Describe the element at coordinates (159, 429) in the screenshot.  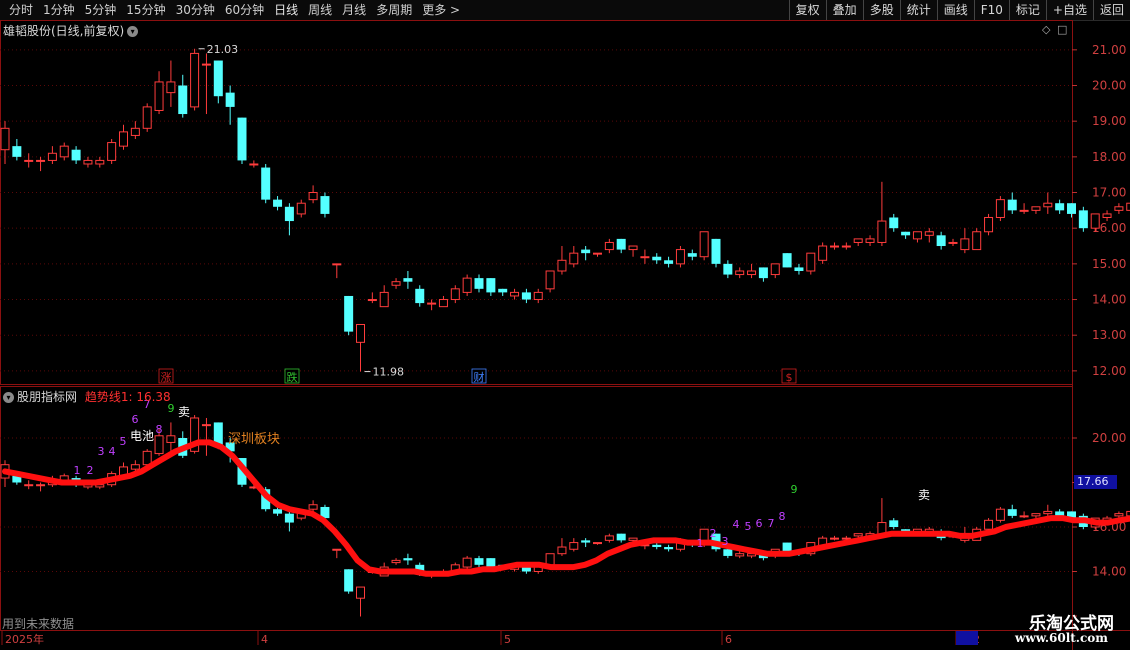
I see `count-a-8: 8` at that location.